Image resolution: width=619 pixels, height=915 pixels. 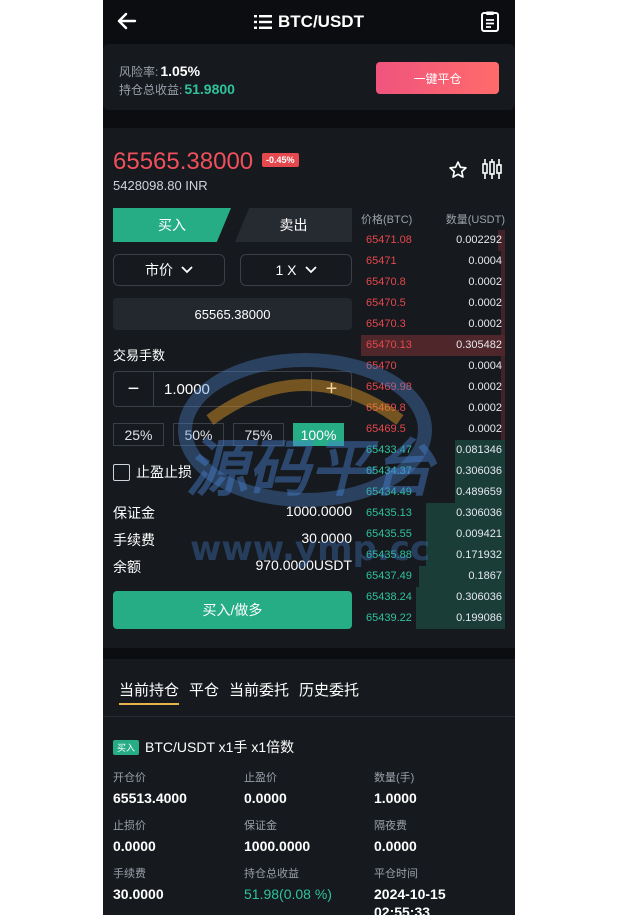 What do you see at coordinates (389, 618) in the screenshot?
I see `bid-price: 65439.22` at bounding box center [389, 618].